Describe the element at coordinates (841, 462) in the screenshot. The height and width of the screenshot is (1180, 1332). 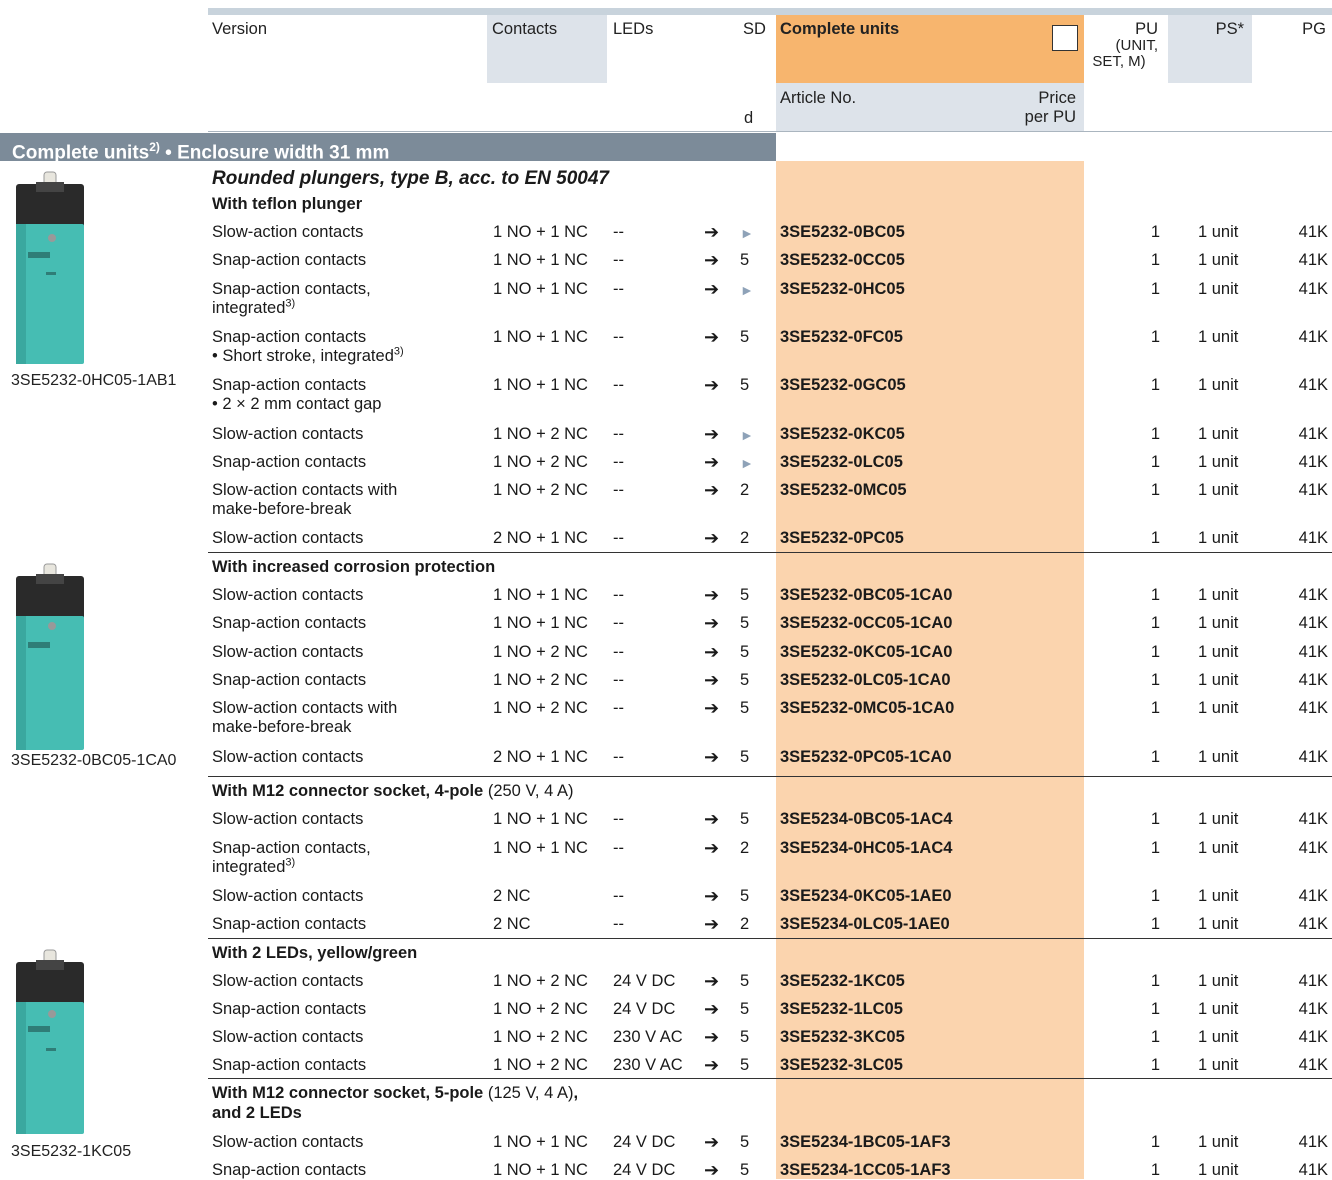
I see `article-number: 3SE5232-0LC05` at that location.